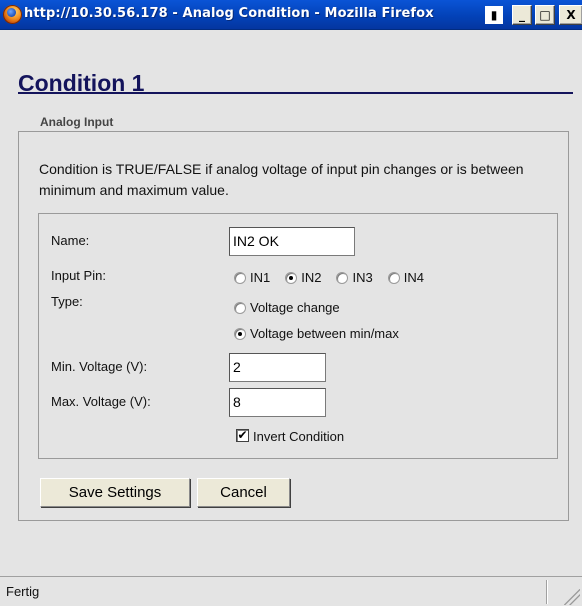  I want to click on resize-grip-icon, so click(572, 597).